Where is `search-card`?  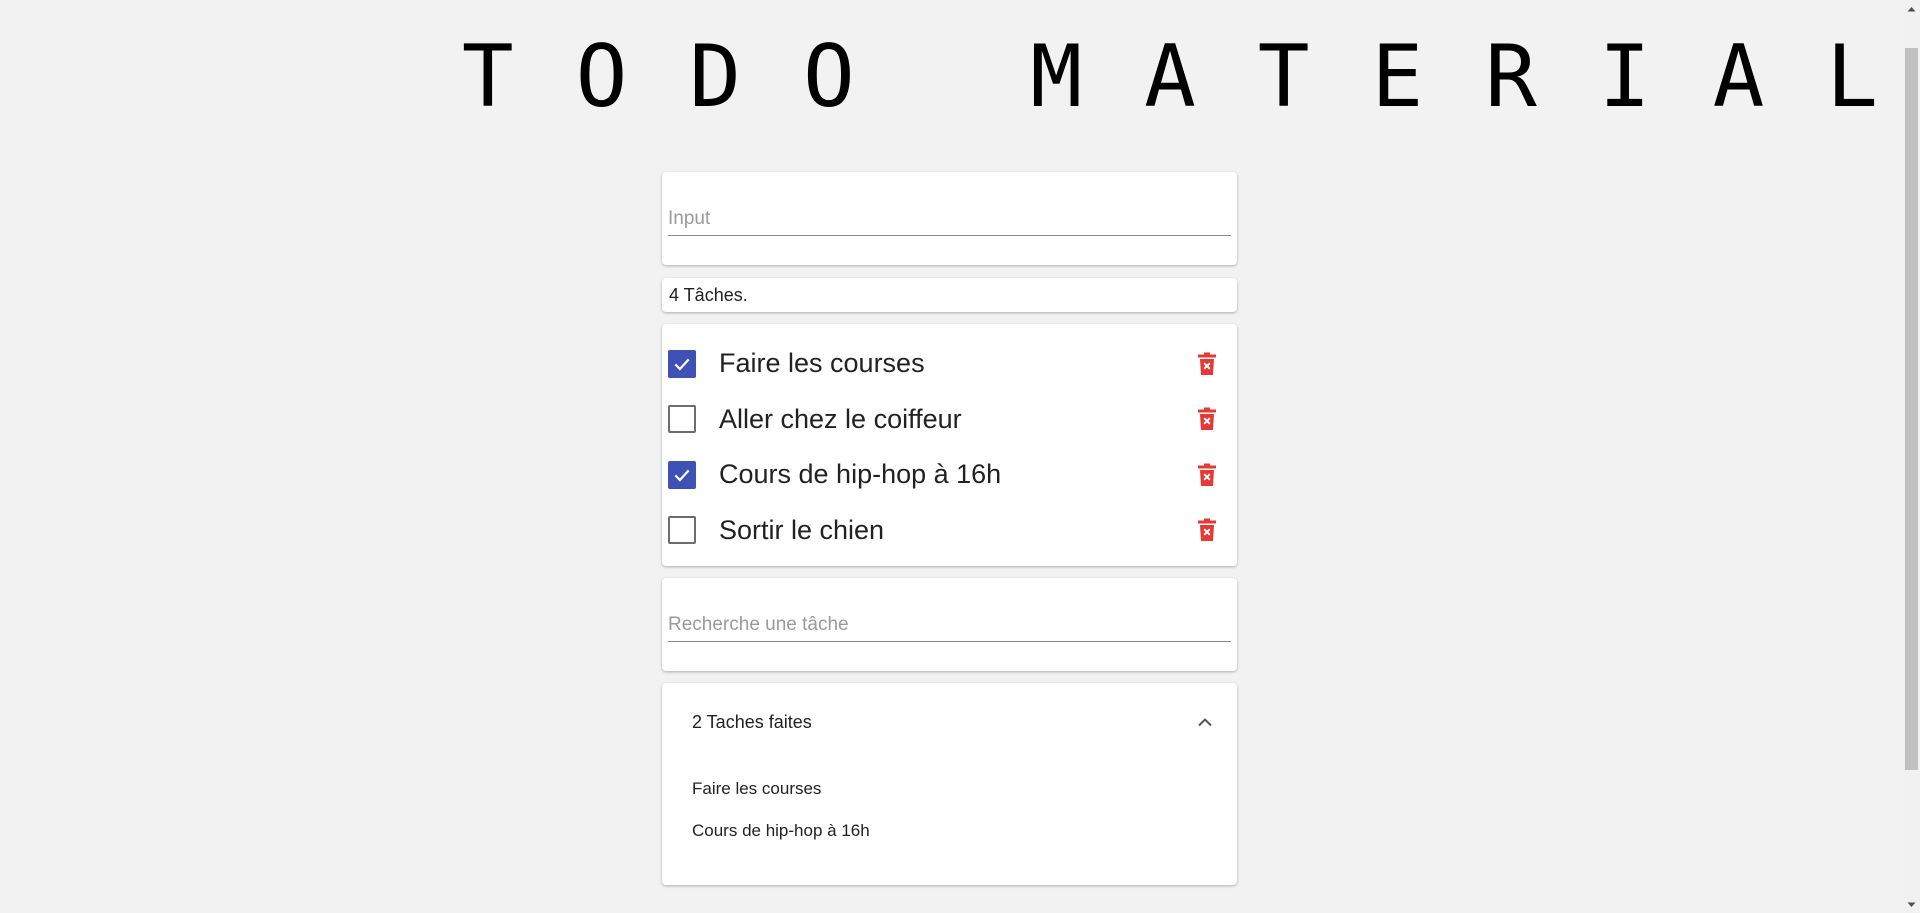 search-card is located at coordinates (949, 624).